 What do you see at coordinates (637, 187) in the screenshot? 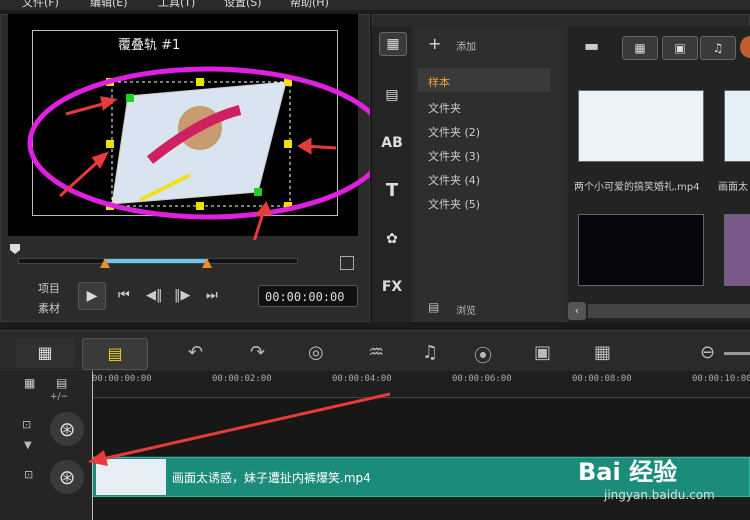
I see `media-thumb-label: 两个小可爱的搞笑婚礼.mp4` at bounding box center [637, 187].